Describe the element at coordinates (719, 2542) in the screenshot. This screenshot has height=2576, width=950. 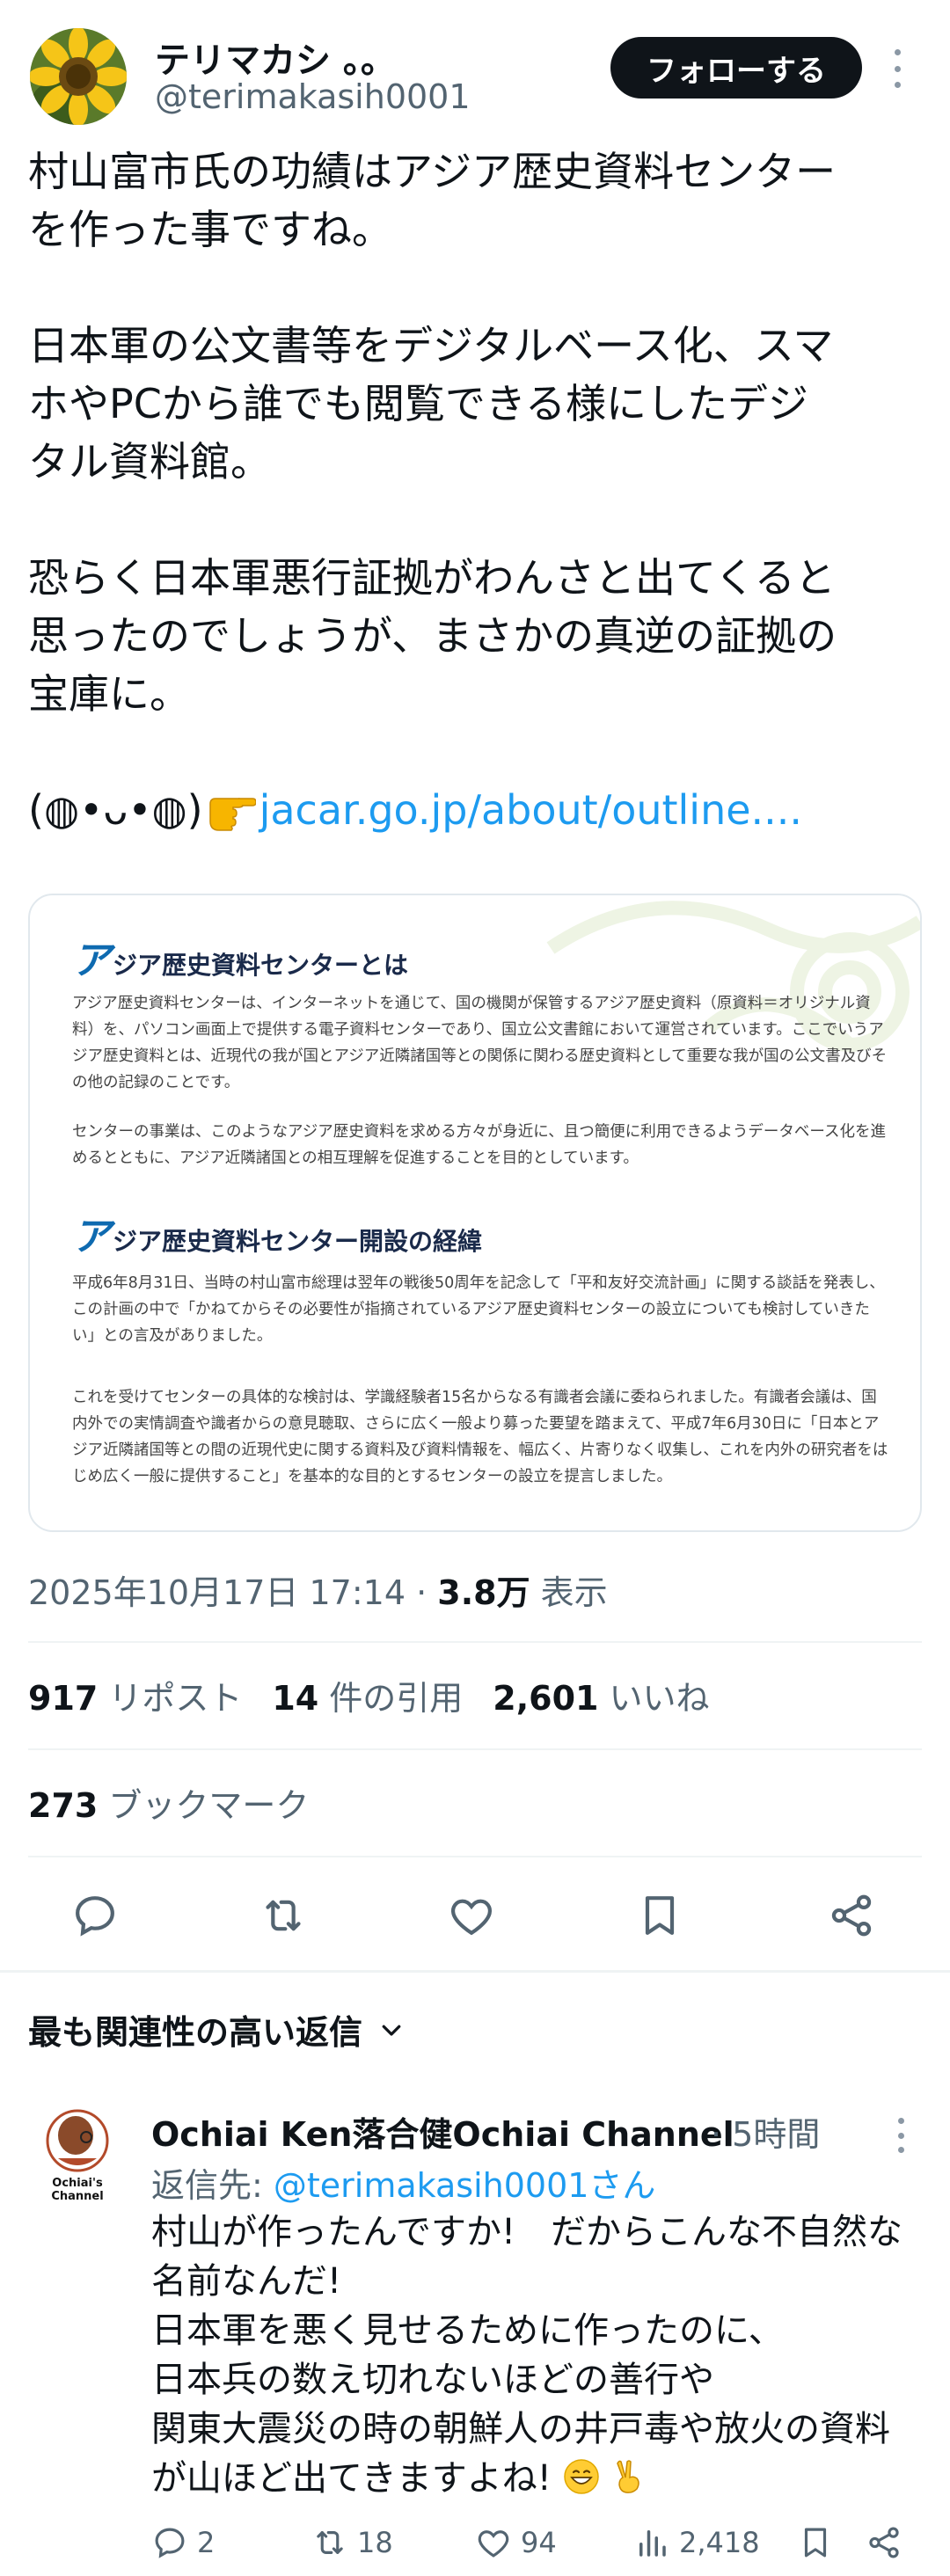
I see `reply-views-count: 2,418` at that location.